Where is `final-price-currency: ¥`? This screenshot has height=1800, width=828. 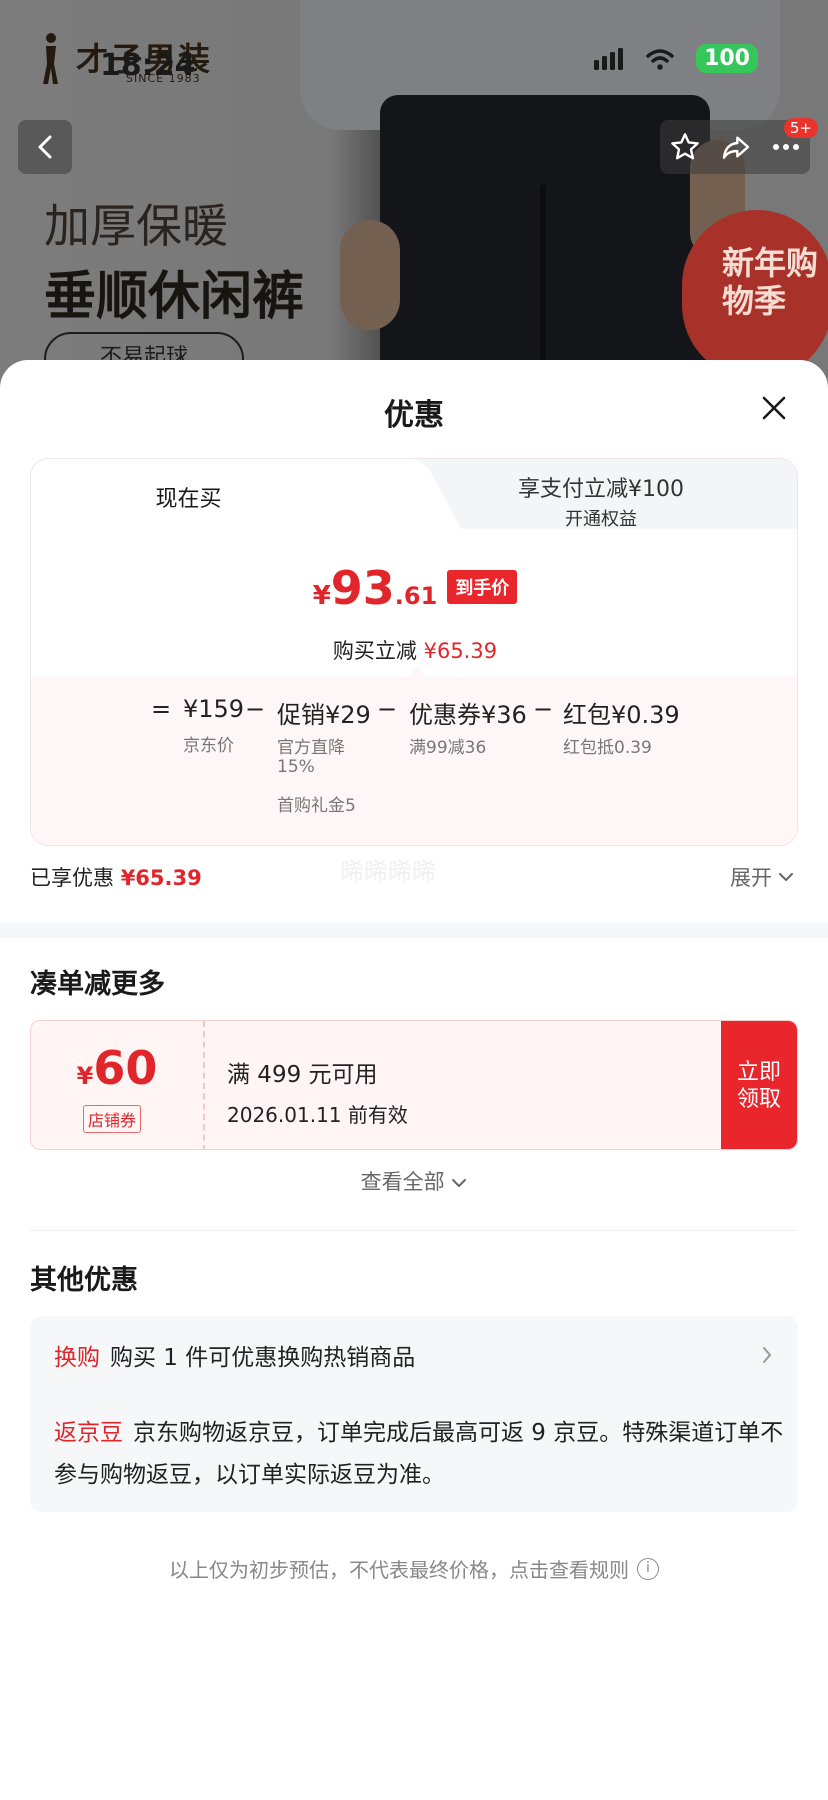
final-price-currency: ¥ is located at coordinates (321, 596).